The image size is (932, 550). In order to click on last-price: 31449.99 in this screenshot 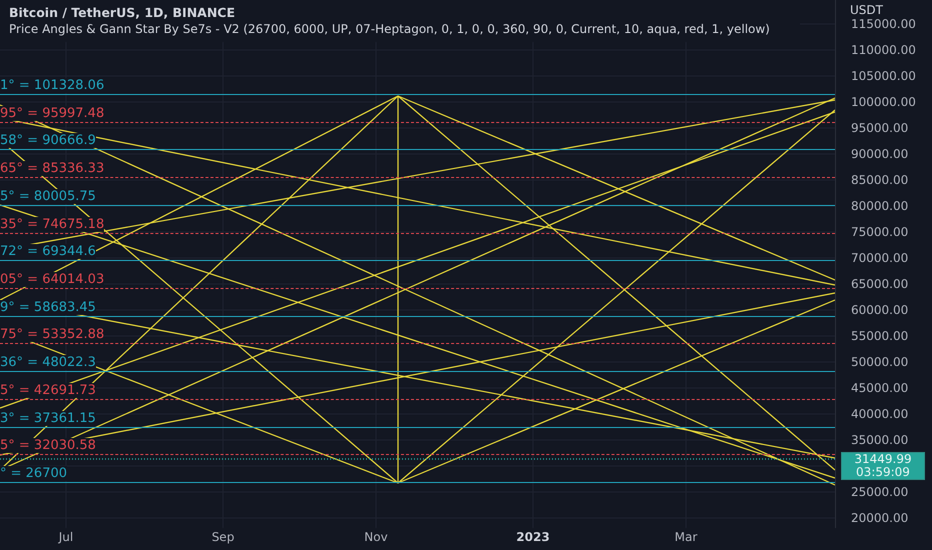, I will do `click(883, 459)`.